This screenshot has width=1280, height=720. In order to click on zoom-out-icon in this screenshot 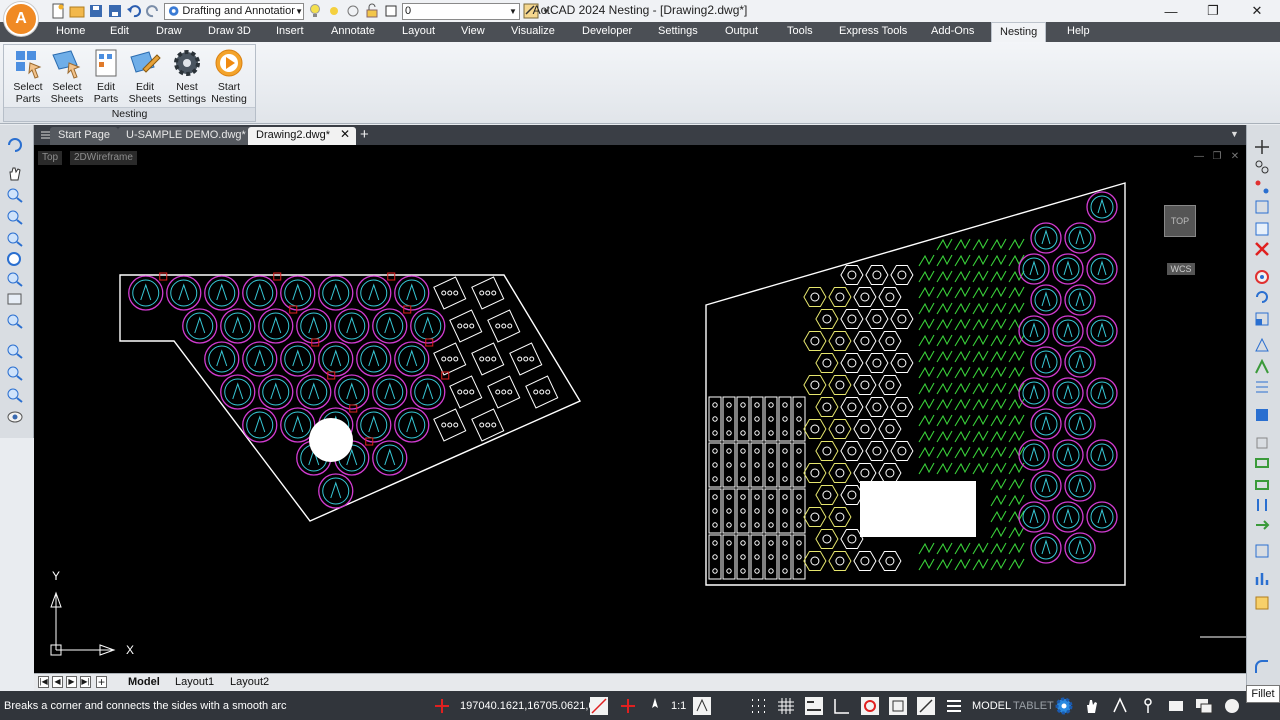, I will do `click(15, 351)`.